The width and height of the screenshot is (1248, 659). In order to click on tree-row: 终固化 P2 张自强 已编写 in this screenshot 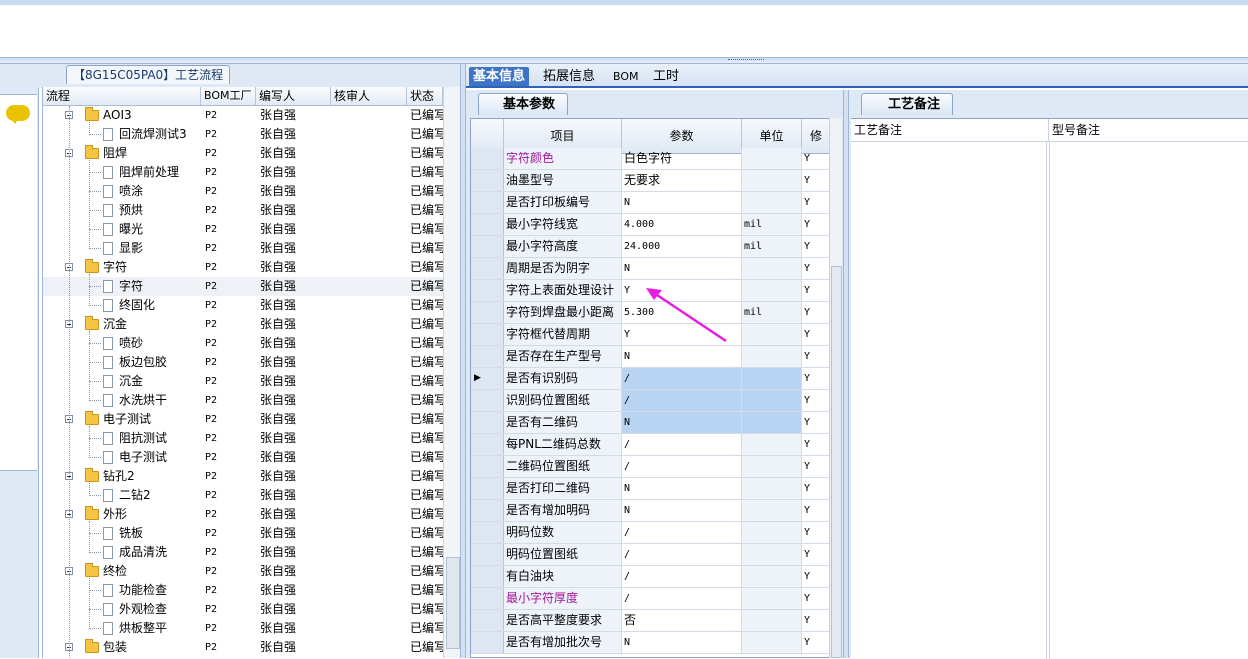, I will do `click(243, 305)`.